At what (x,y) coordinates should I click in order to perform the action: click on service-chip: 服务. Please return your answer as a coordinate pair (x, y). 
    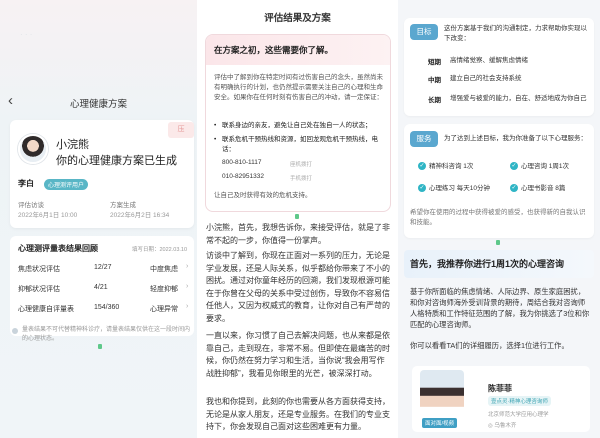
    Looking at the image, I should click on (424, 139).